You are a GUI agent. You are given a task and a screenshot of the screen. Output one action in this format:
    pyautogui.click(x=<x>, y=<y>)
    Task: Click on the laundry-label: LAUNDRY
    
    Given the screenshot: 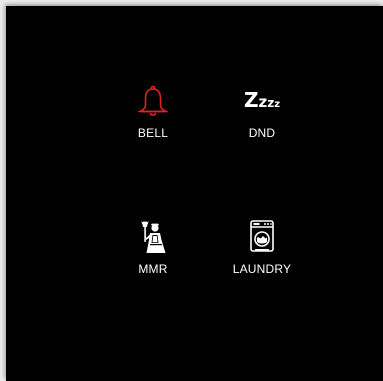 What is the action you would take?
    pyautogui.click(x=262, y=269)
    